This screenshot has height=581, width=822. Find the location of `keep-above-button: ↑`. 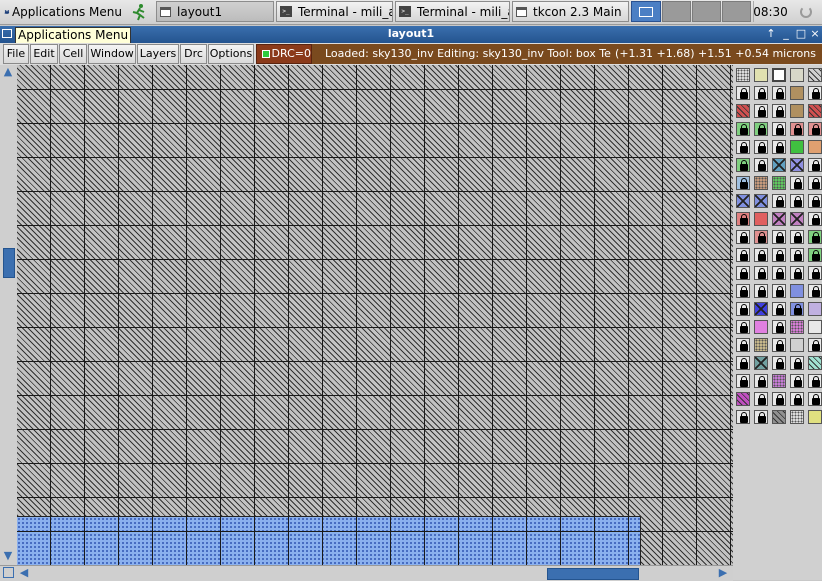

keep-above-button: ↑ is located at coordinates (771, 34).